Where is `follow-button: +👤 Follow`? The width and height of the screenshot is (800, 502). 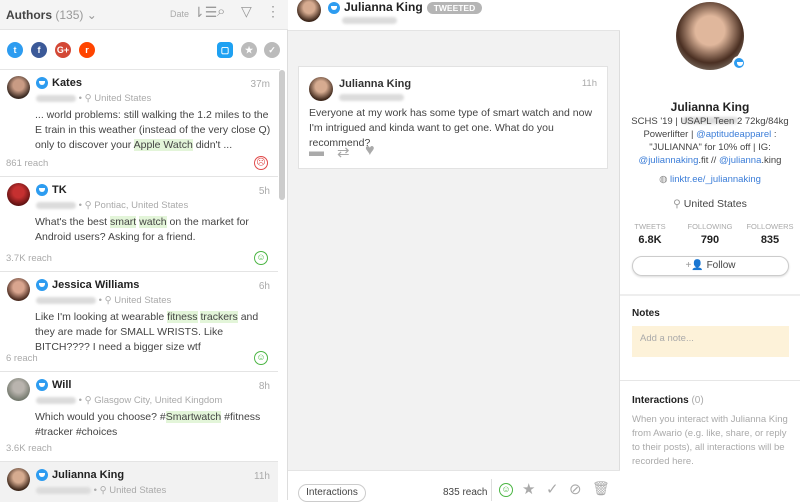 follow-button: +👤 Follow is located at coordinates (710, 266).